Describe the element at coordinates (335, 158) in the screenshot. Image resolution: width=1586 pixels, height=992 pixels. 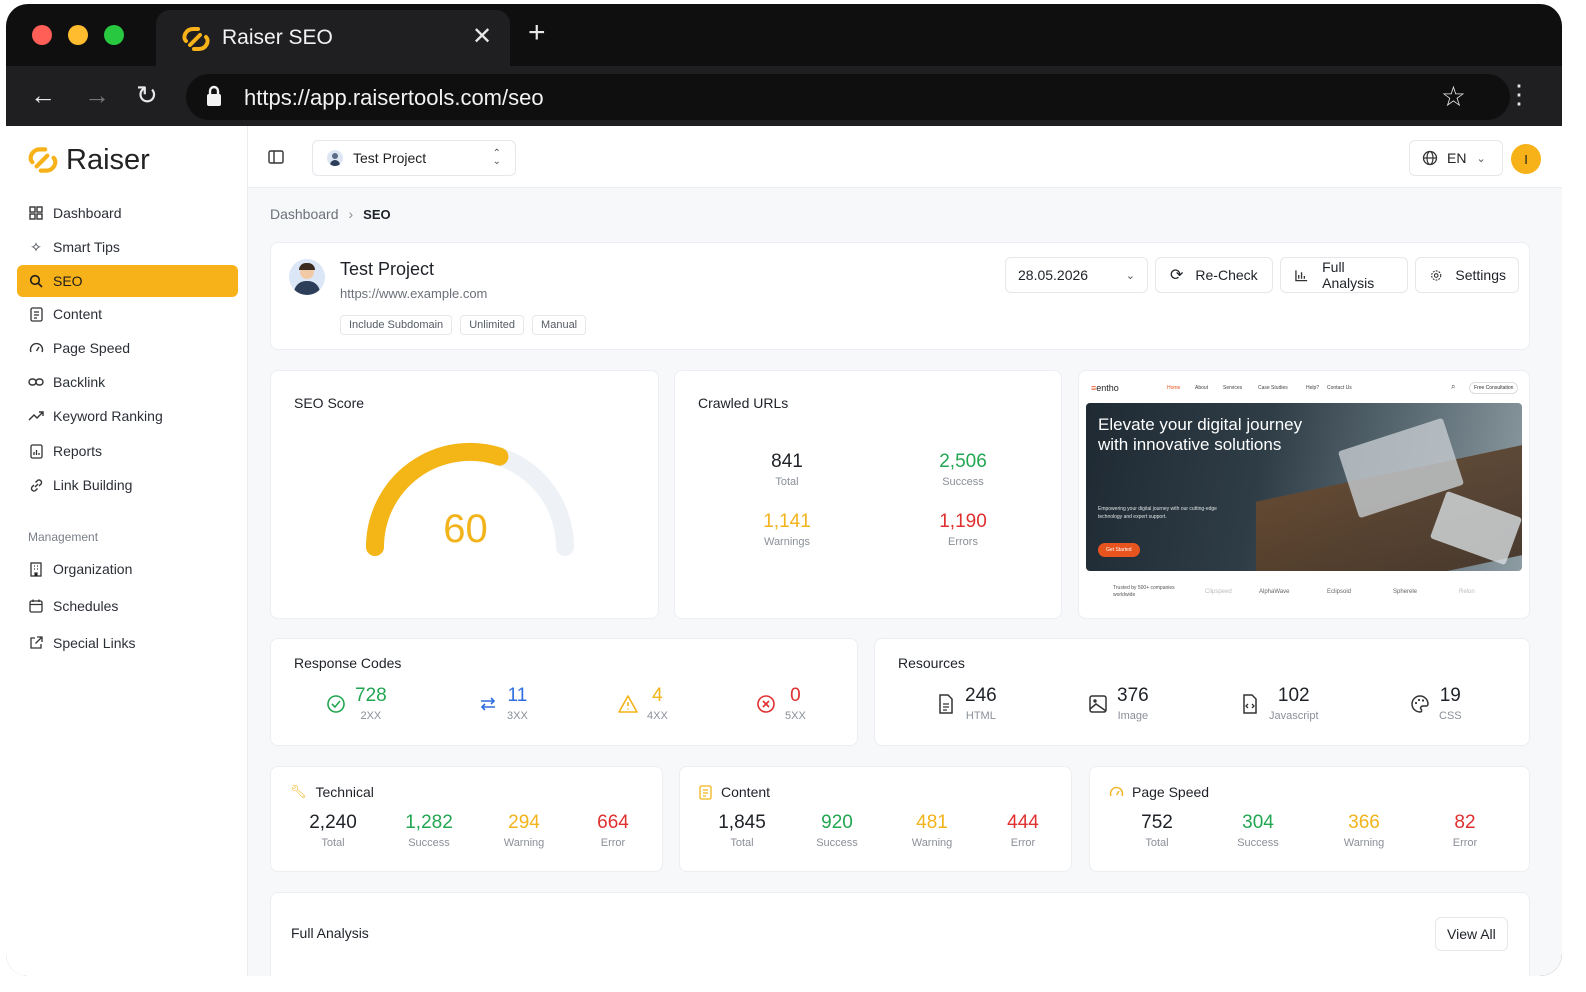
I see `project-avatar-icon` at that location.